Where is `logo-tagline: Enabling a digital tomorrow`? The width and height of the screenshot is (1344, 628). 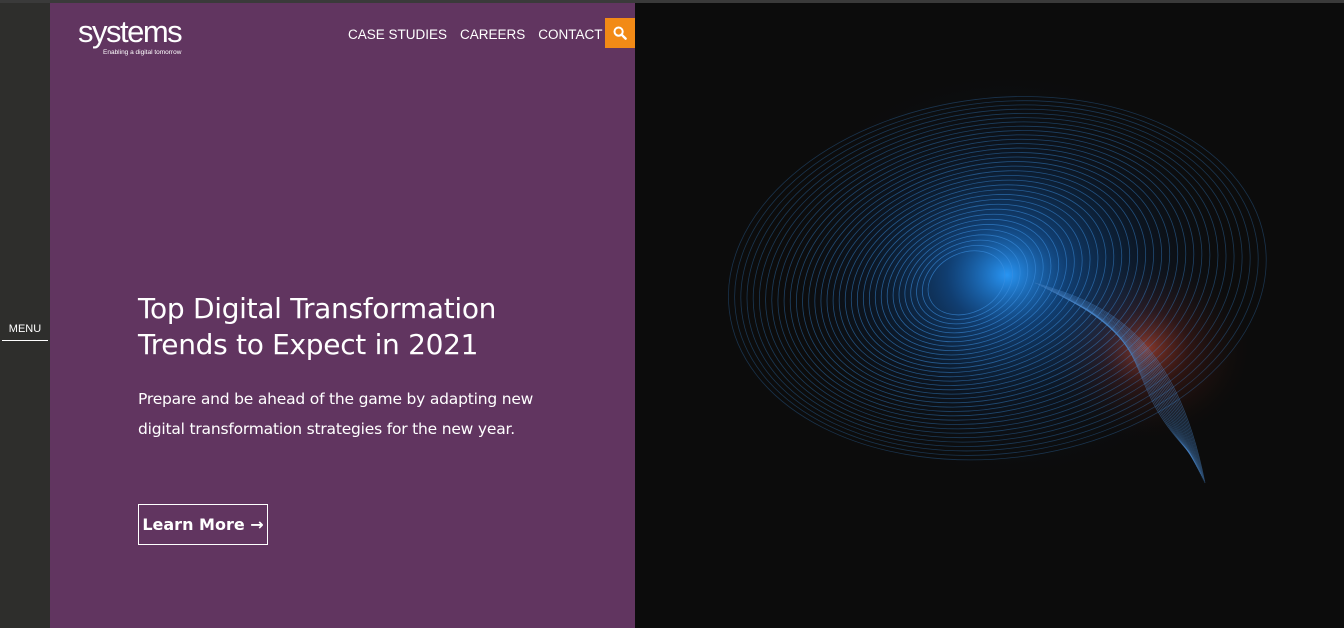
logo-tagline: Enabling a digital tomorrow is located at coordinates (142, 52).